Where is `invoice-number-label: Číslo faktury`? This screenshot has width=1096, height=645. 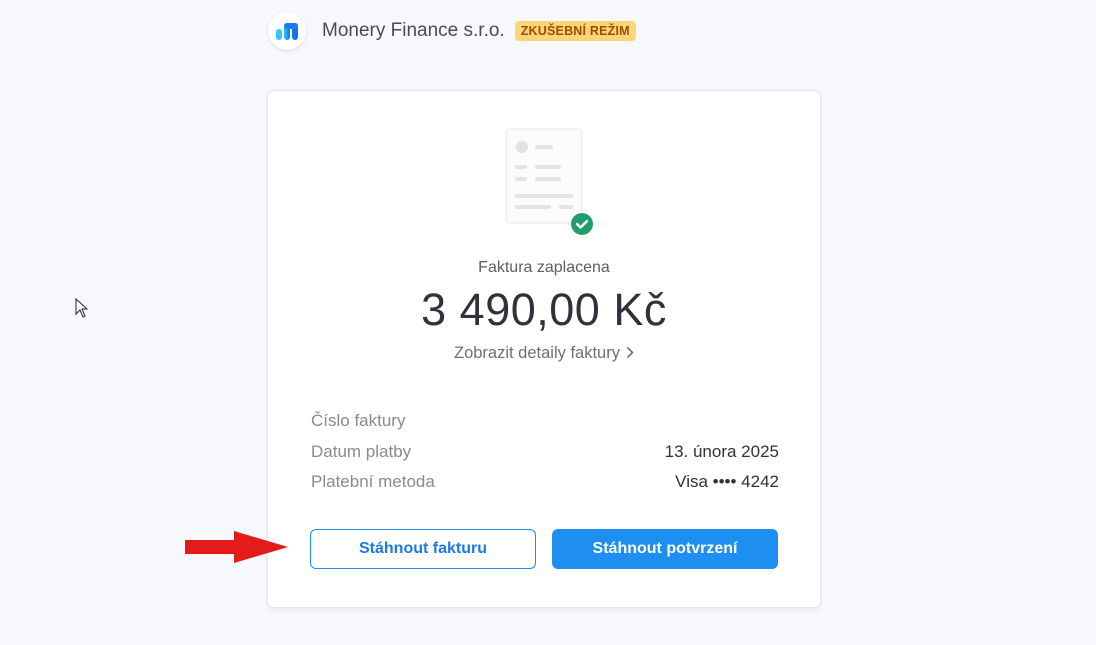
invoice-number-label: Číslo faktury is located at coordinates (358, 420).